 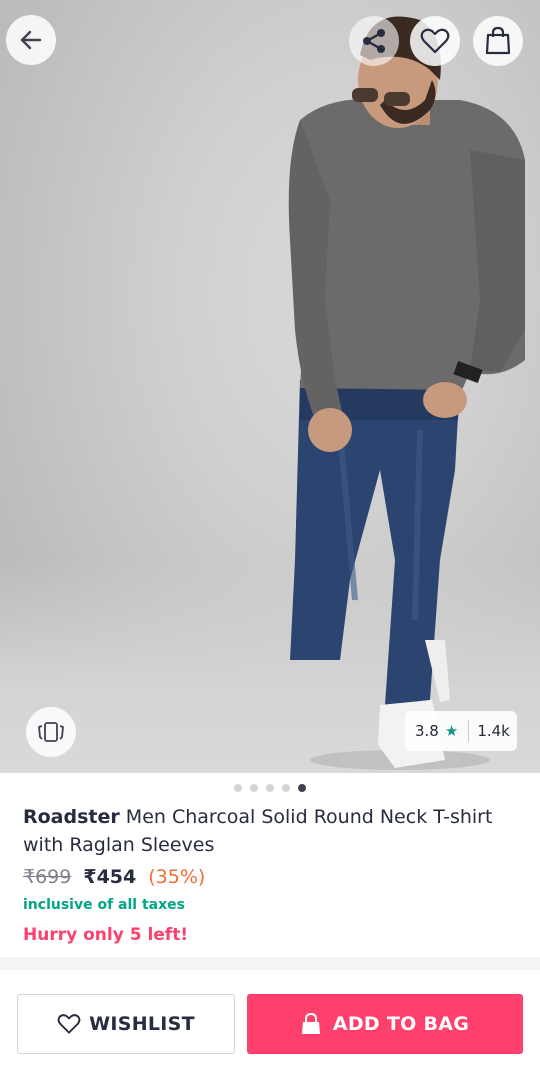 I want to click on bag-icon-button, so click(x=498, y=41).